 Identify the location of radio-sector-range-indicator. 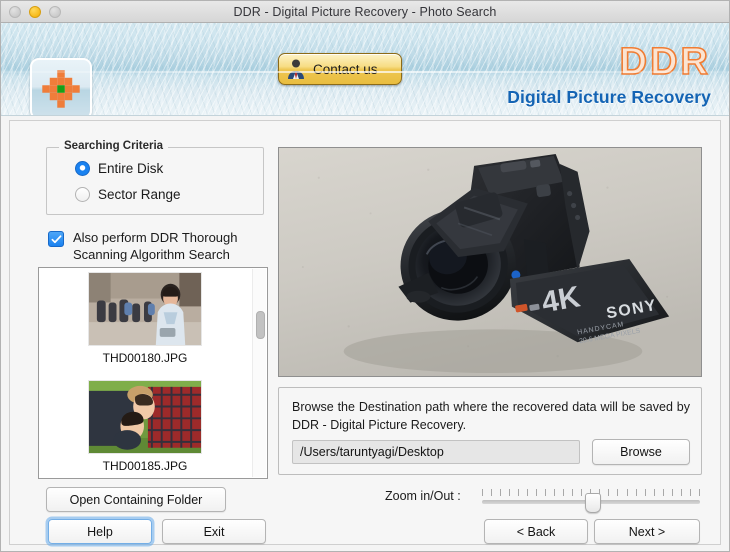
(82, 194).